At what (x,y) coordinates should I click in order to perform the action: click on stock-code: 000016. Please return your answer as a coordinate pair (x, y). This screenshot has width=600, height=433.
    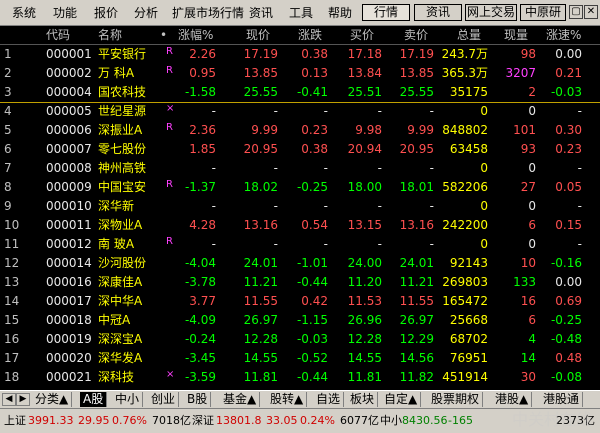
    Looking at the image, I should click on (69, 282).